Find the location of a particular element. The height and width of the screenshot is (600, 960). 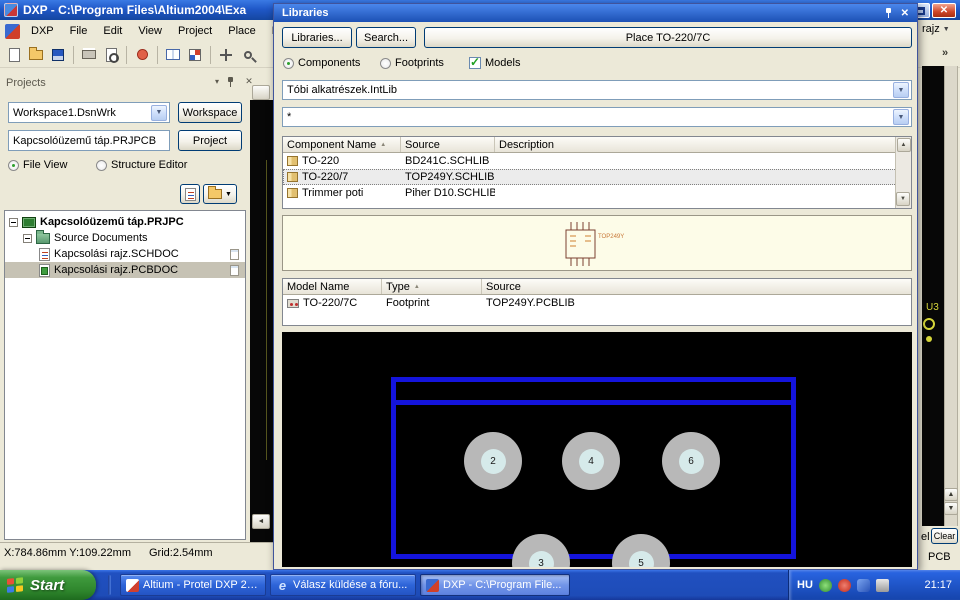

checkbox-icon is located at coordinates (475, 62).